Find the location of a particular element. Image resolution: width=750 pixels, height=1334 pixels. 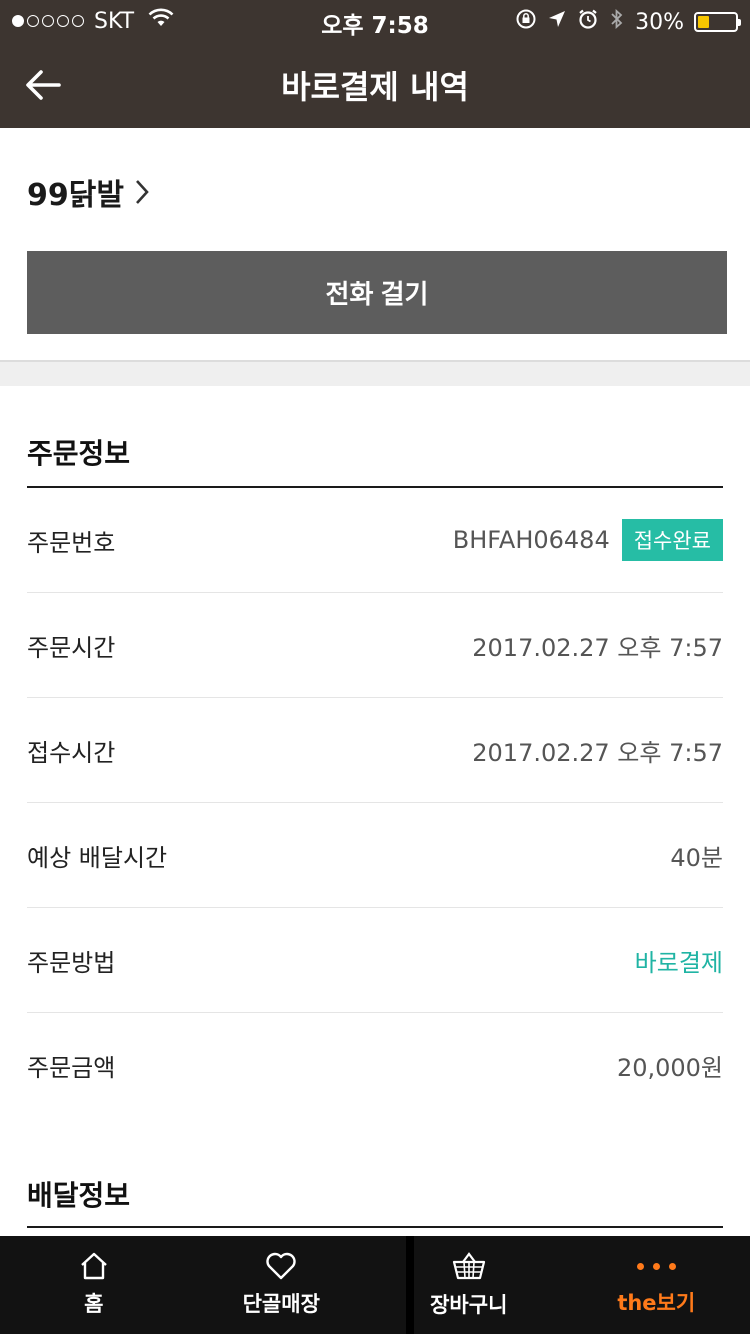

tab-favorites: 단골매장 is located at coordinates (282, 1285).